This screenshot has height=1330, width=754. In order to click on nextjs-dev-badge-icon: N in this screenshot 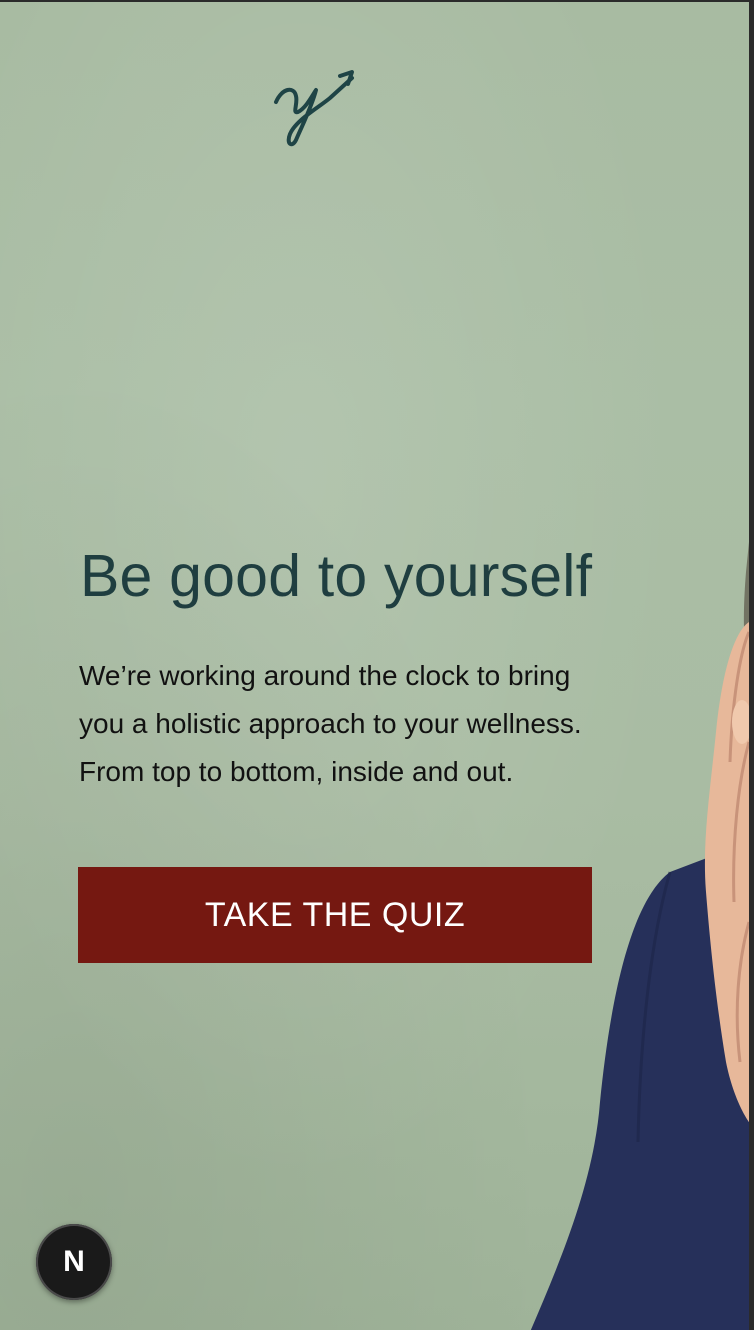, I will do `click(74, 1262)`.